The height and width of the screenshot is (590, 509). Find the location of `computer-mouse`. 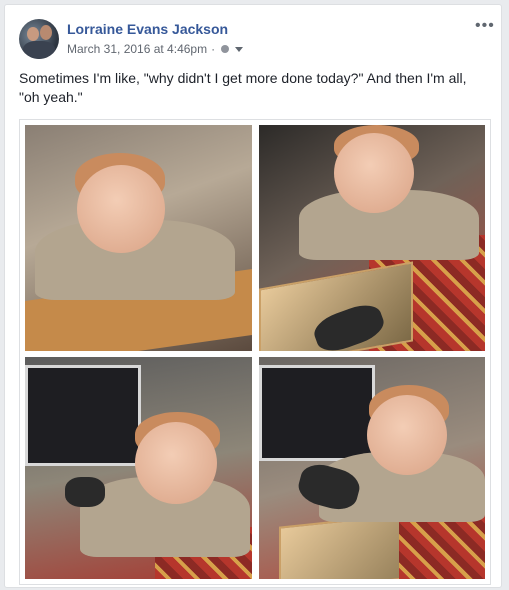

computer-mouse is located at coordinates (85, 492).